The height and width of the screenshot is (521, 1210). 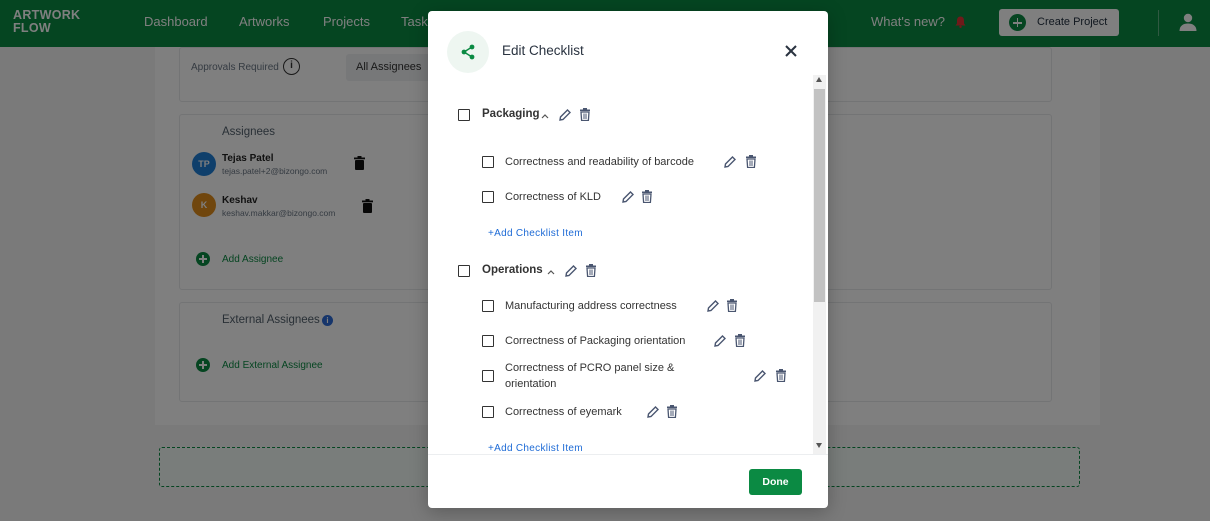 I want to click on share-icon, so click(x=468, y=52).